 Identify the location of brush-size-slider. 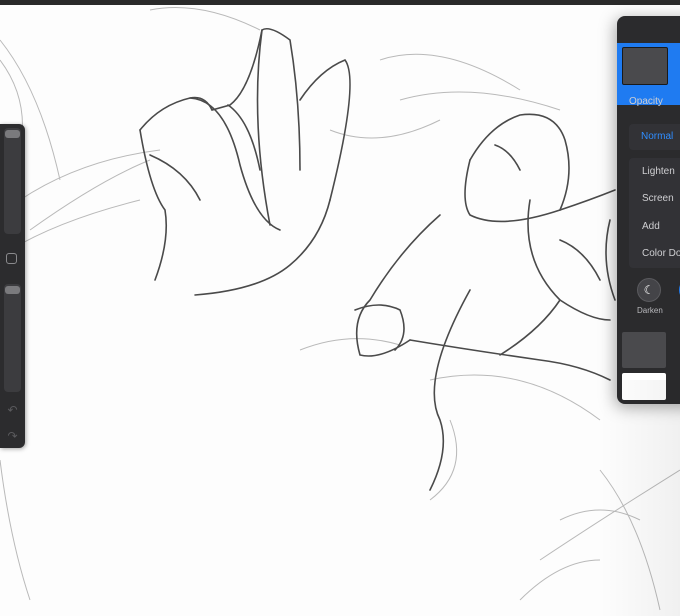
(12, 181).